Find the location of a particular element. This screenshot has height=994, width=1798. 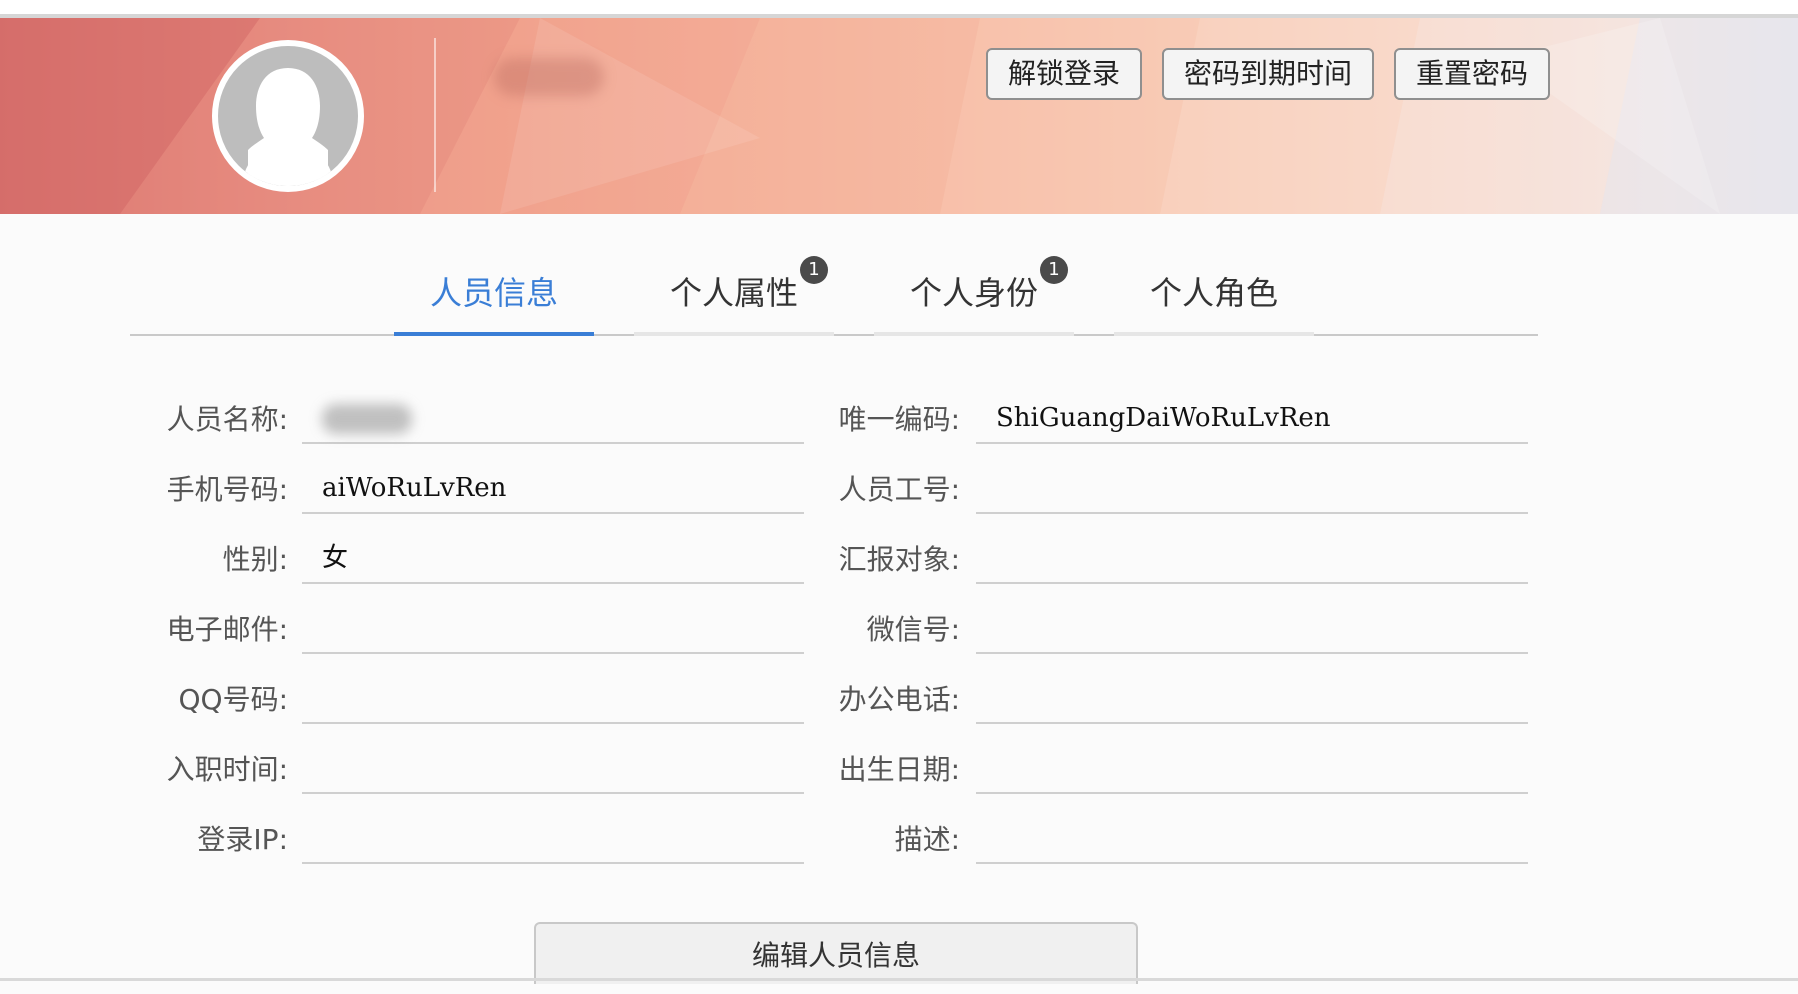

label-hire-date: 入职时间: is located at coordinates (227, 769).